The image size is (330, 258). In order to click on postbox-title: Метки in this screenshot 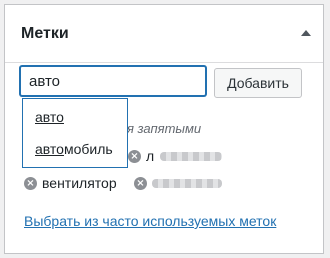, I will do `click(45, 33)`.